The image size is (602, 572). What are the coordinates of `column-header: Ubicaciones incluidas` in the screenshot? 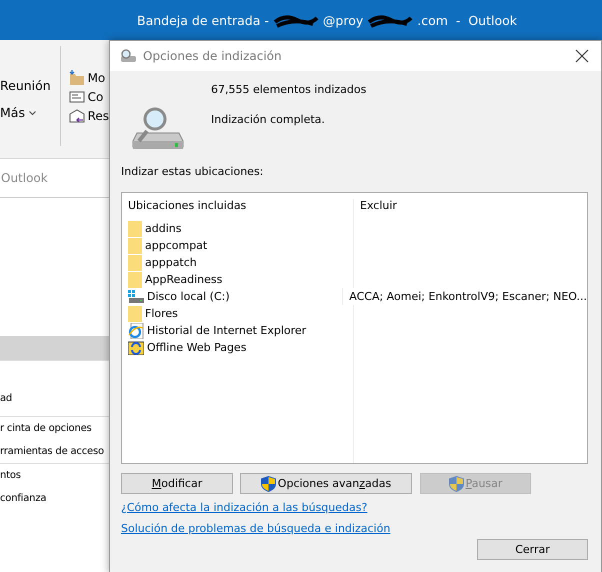 It's located at (238, 209).